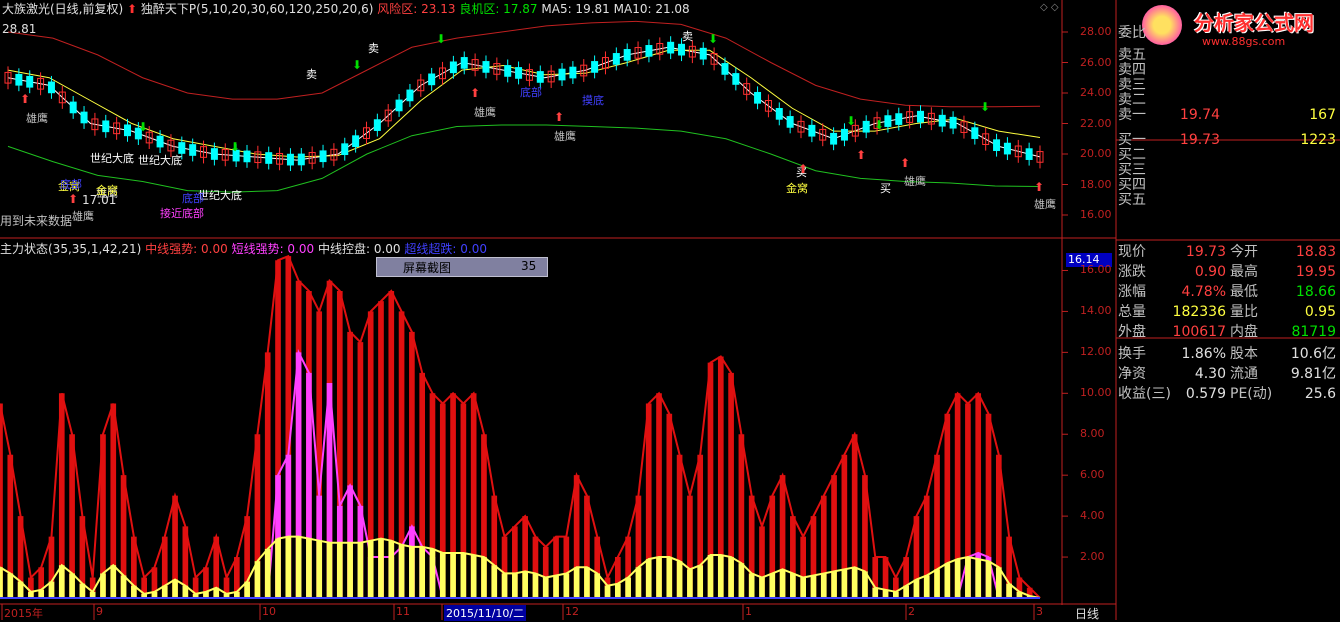 This screenshot has width=1340, height=622. What do you see at coordinates (498, 9) in the screenshot?
I see `opportunity-zone-value: 良机区: 17.87` at bounding box center [498, 9].